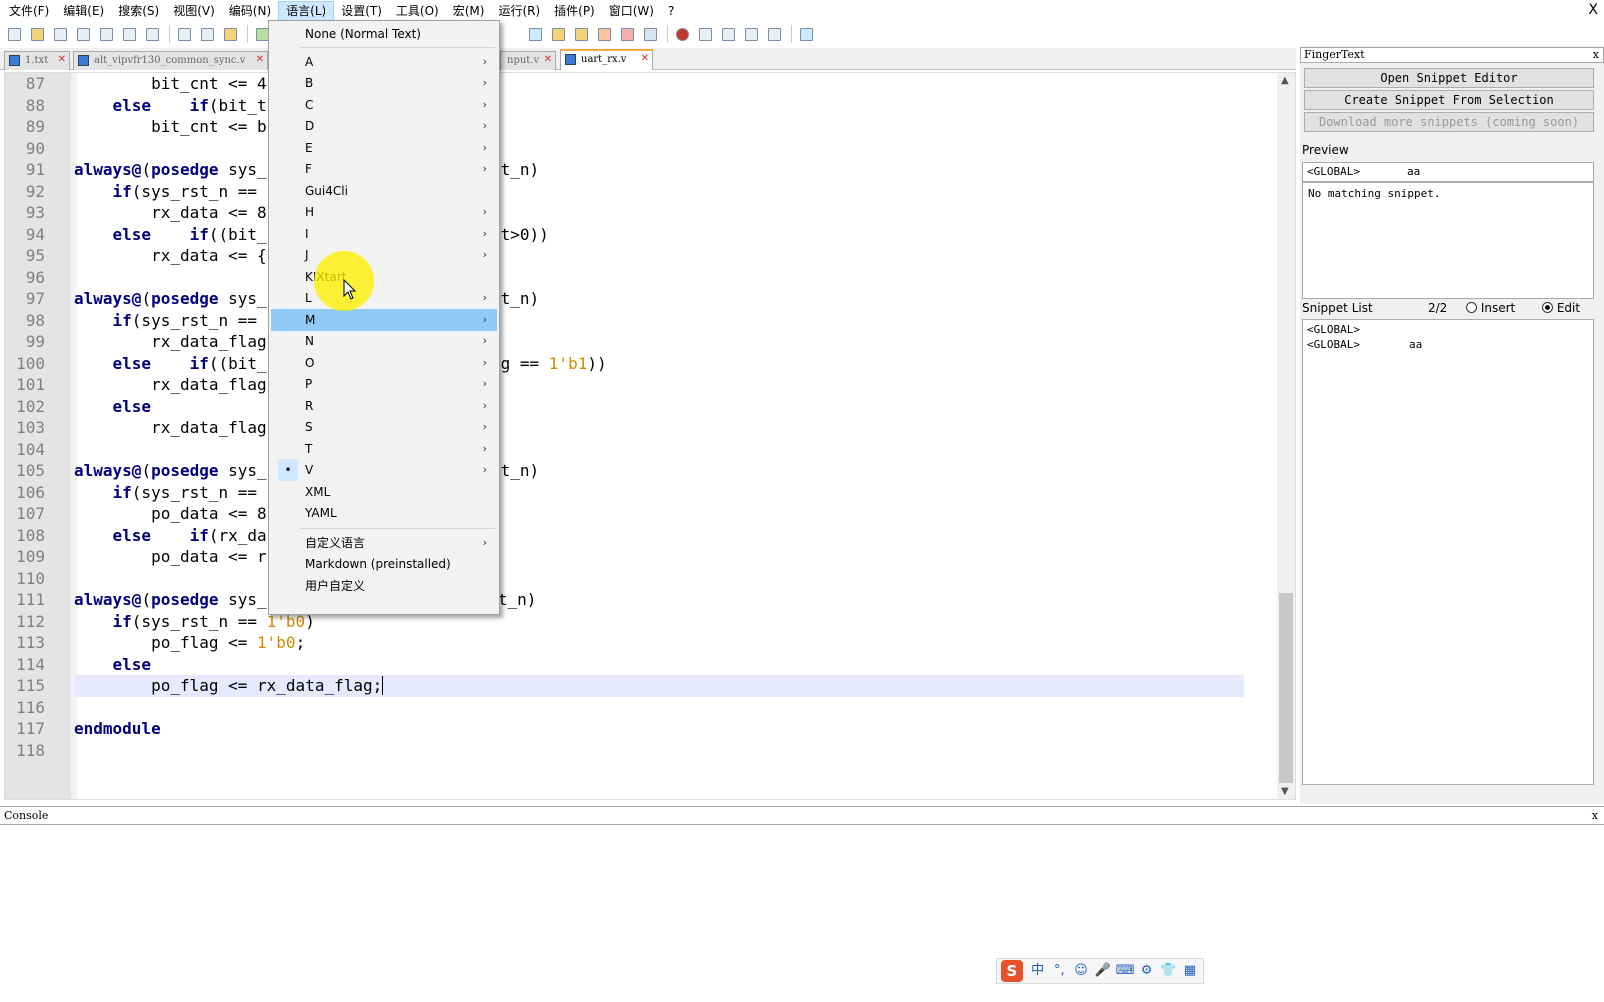 This screenshot has width=1604, height=1002. I want to click on menu-item-12: ?, so click(671, 11).